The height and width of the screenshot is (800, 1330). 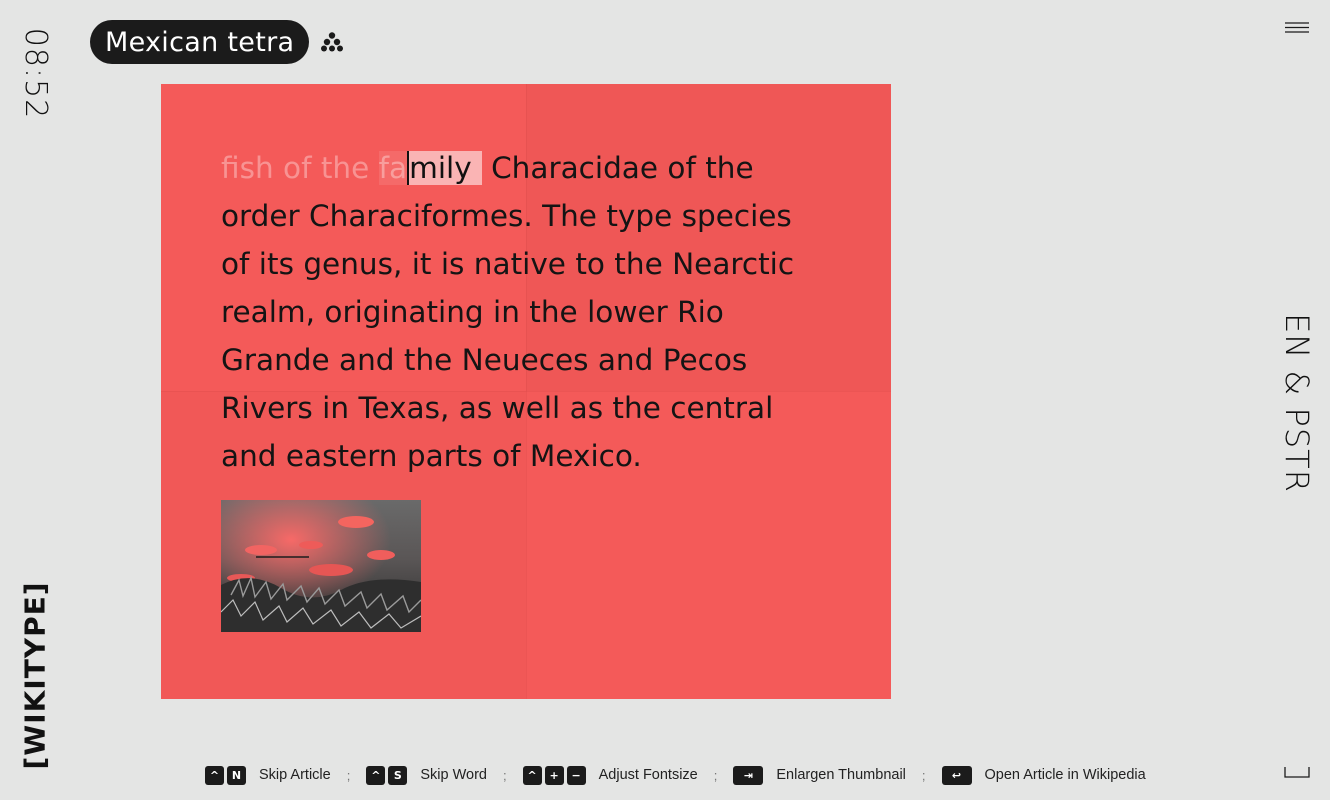 I want to click on shortcut-enlargen-thumbnail: ⇥ Enlargen Thumbnail, so click(x=819, y=775).